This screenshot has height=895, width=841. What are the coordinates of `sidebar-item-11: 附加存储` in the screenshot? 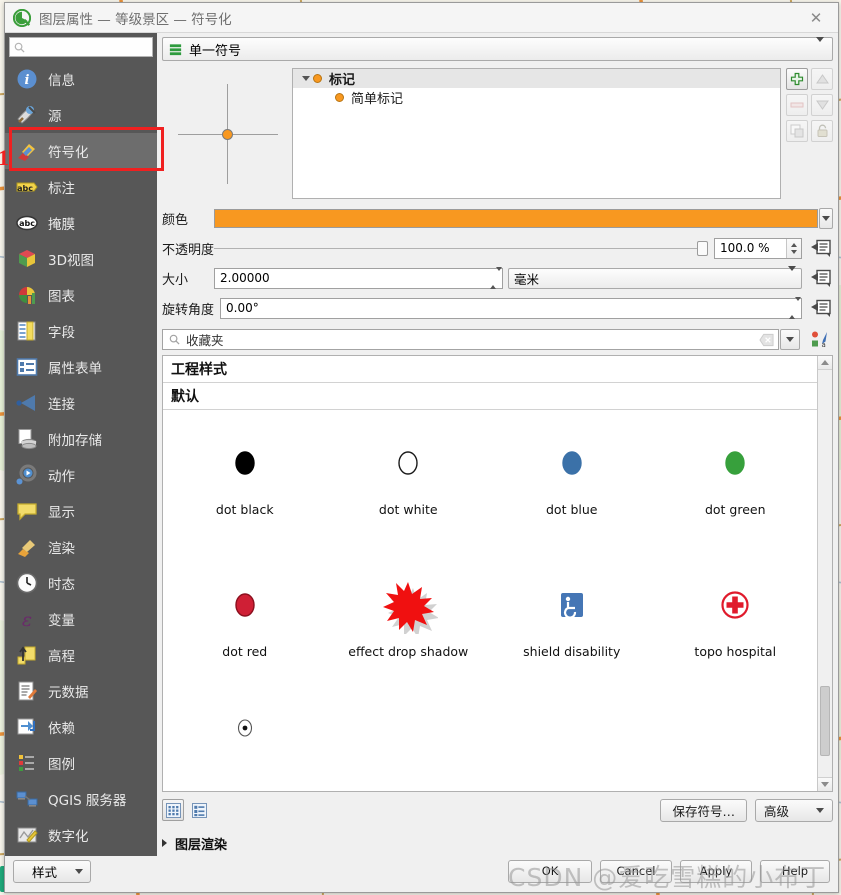 It's located at (81, 439).